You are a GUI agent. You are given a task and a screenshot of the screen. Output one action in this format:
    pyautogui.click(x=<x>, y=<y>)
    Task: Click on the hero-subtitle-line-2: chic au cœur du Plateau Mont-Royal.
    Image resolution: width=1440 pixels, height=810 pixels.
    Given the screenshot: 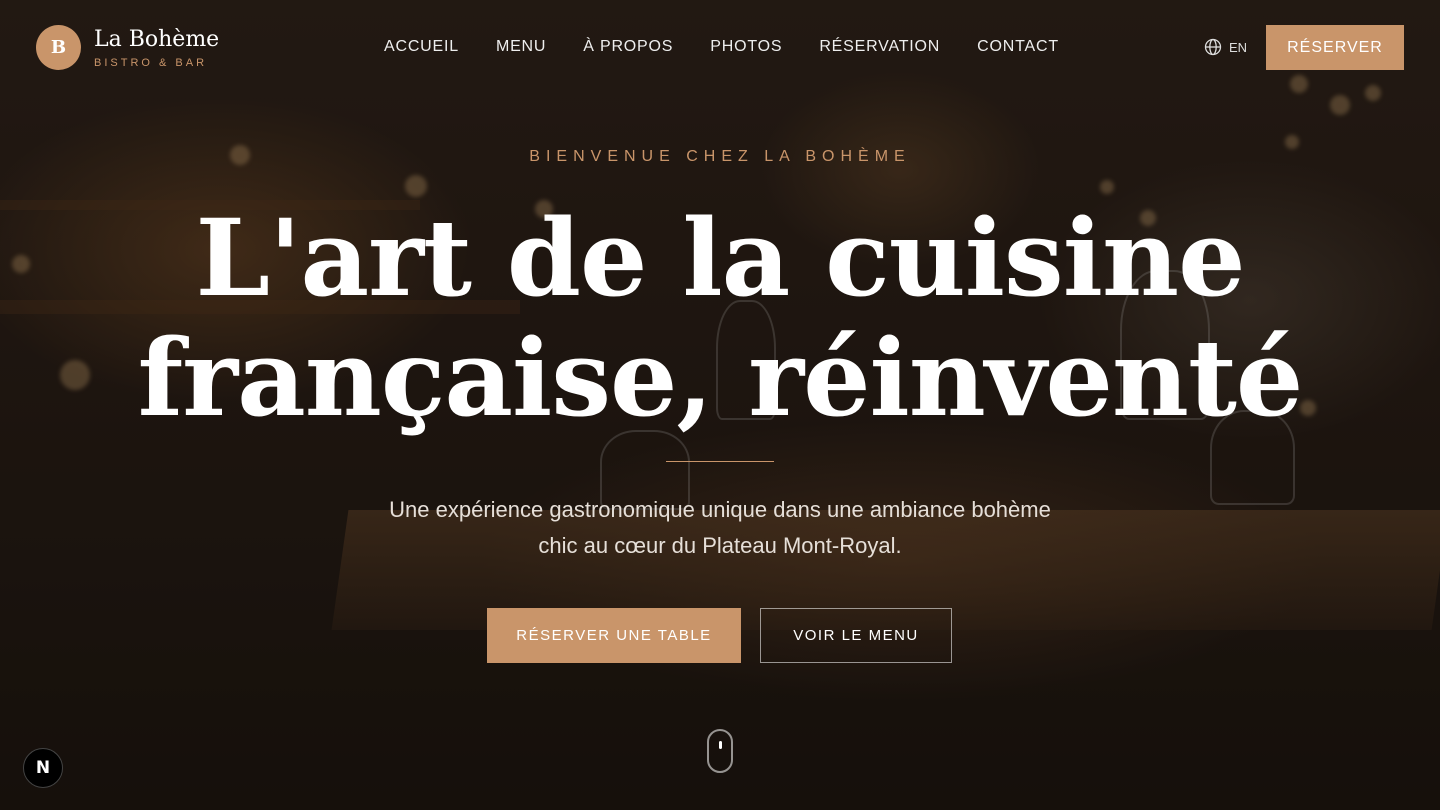 What is the action you would take?
    pyautogui.click(x=720, y=545)
    